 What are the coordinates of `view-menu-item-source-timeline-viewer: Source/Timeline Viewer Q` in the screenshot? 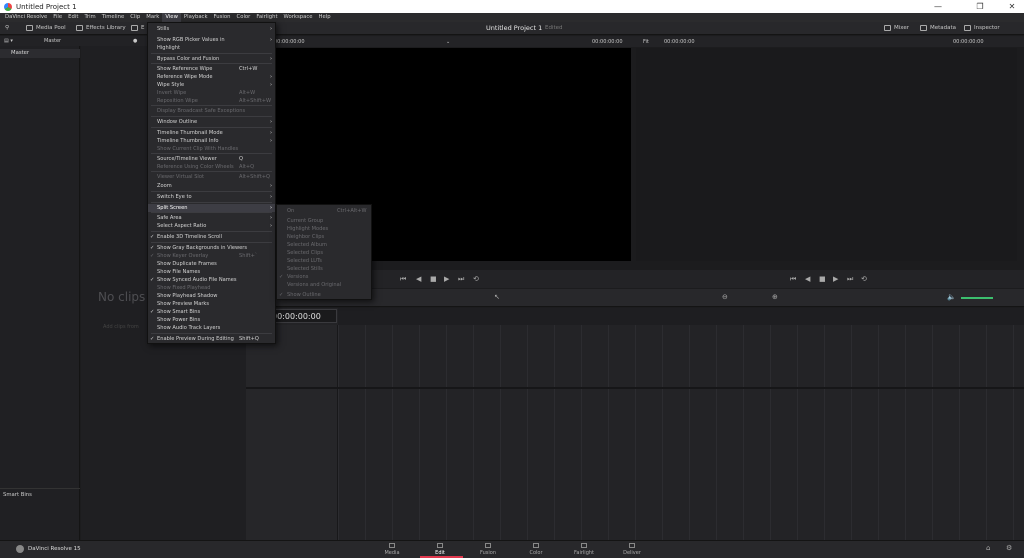 It's located at (211, 159).